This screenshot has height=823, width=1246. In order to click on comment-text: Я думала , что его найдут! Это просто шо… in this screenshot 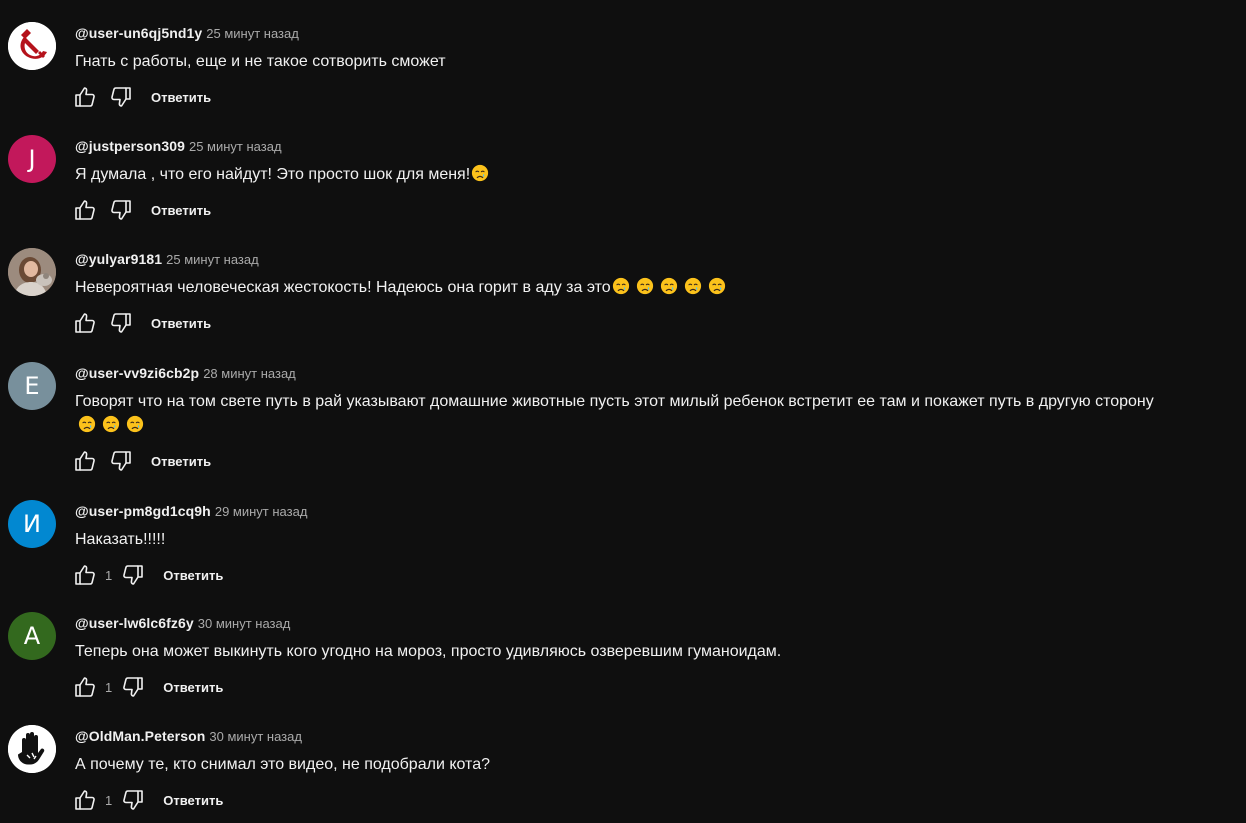, I will do `click(657, 175)`.